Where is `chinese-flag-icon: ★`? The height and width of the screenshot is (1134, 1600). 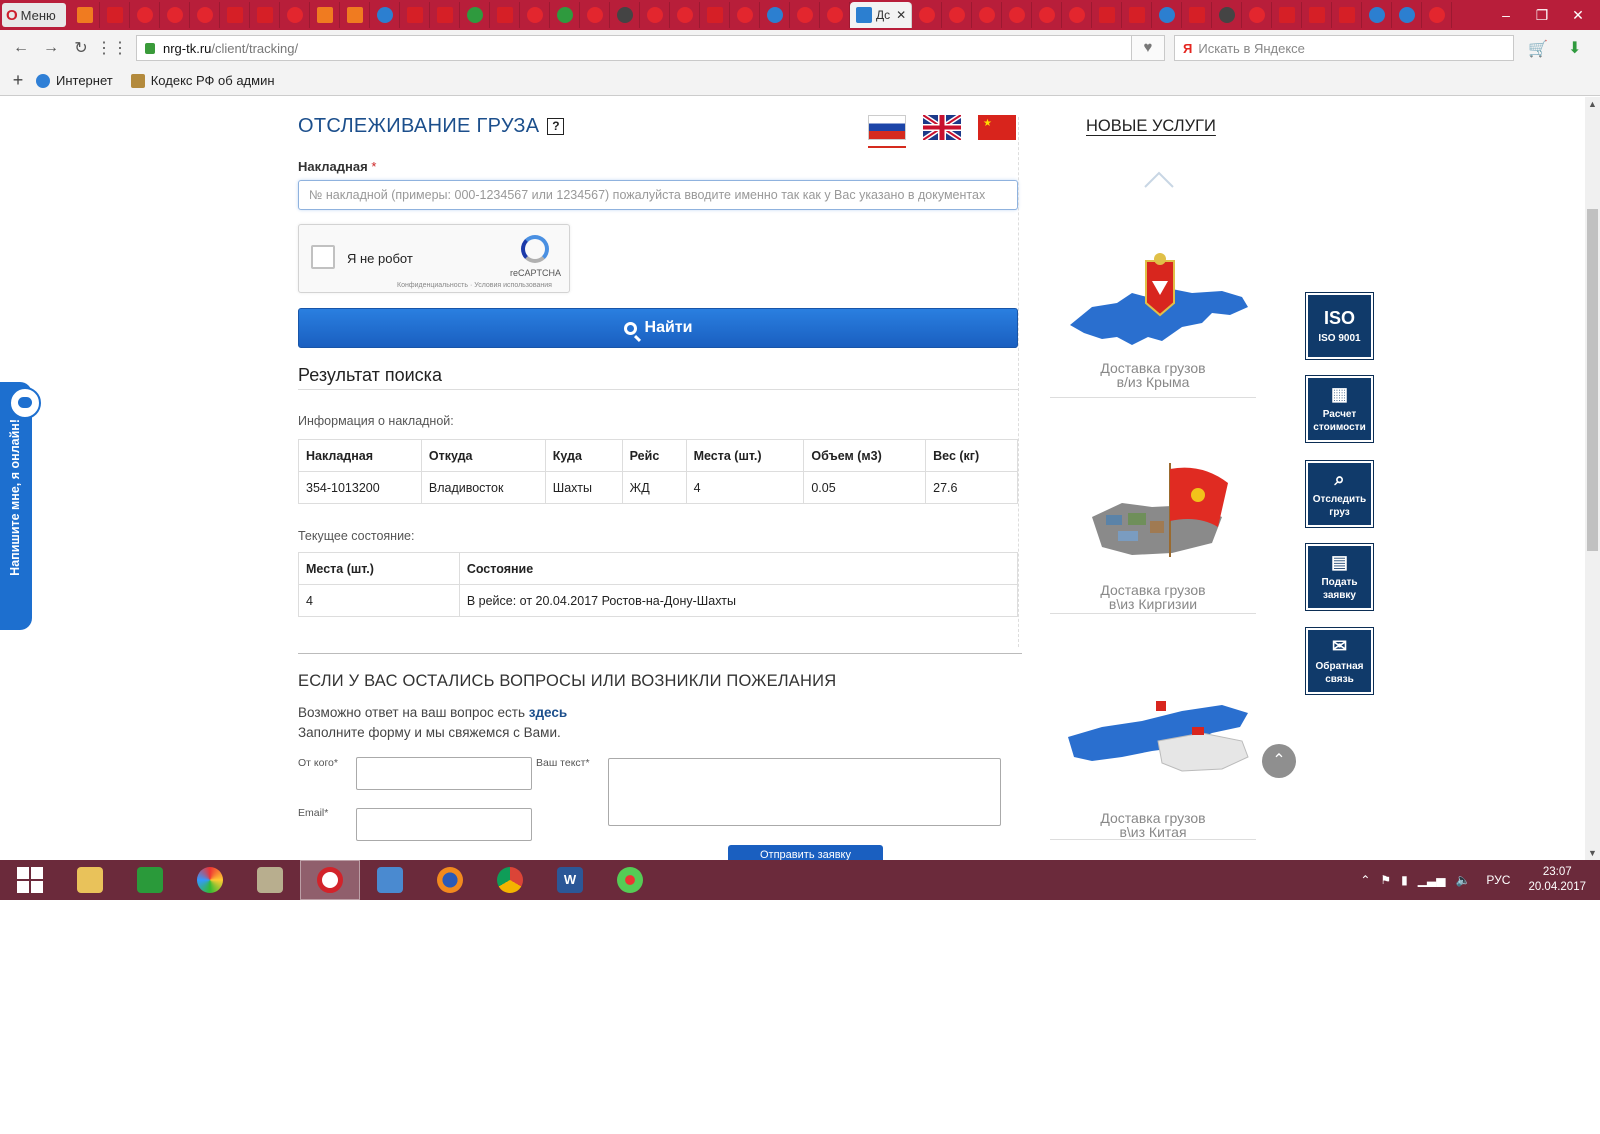
chinese-flag-icon: ★ is located at coordinates (997, 127).